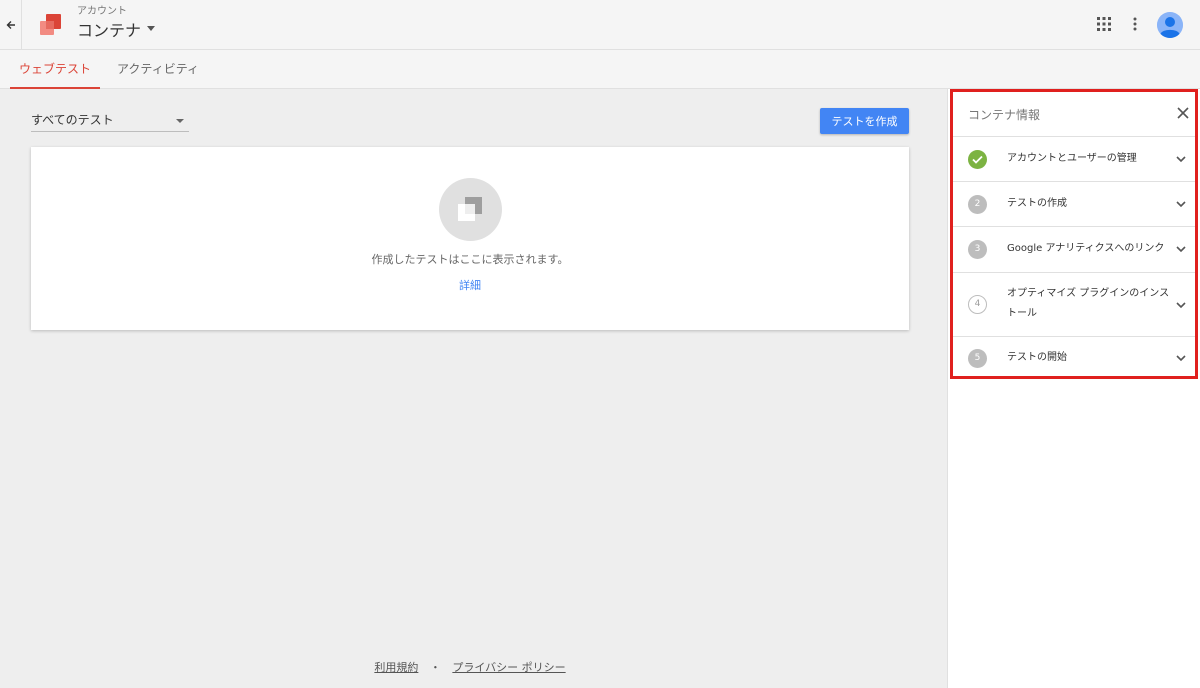  What do you see at coordinates (102, 11) in the screenshot?
I see `account-label: アカウント` at bounding box center [102, 11].